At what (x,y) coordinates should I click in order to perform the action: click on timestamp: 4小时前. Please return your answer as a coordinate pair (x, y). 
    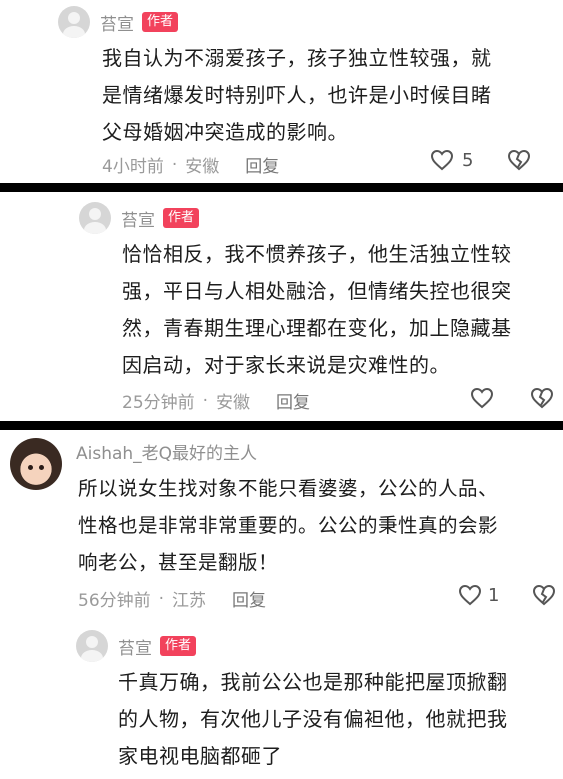
    Looking at the image, I should click on (133, 167).